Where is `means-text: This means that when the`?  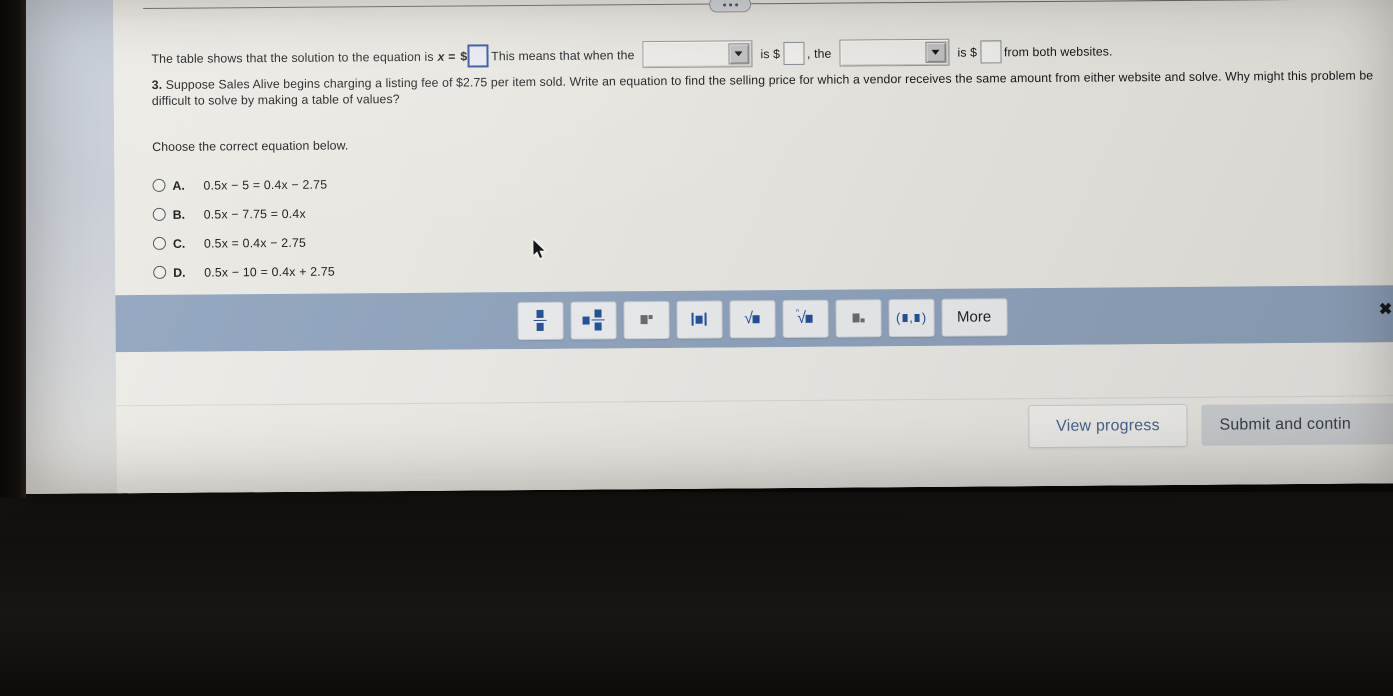
means-text: This means that when the is located at coordinates (563, 55).